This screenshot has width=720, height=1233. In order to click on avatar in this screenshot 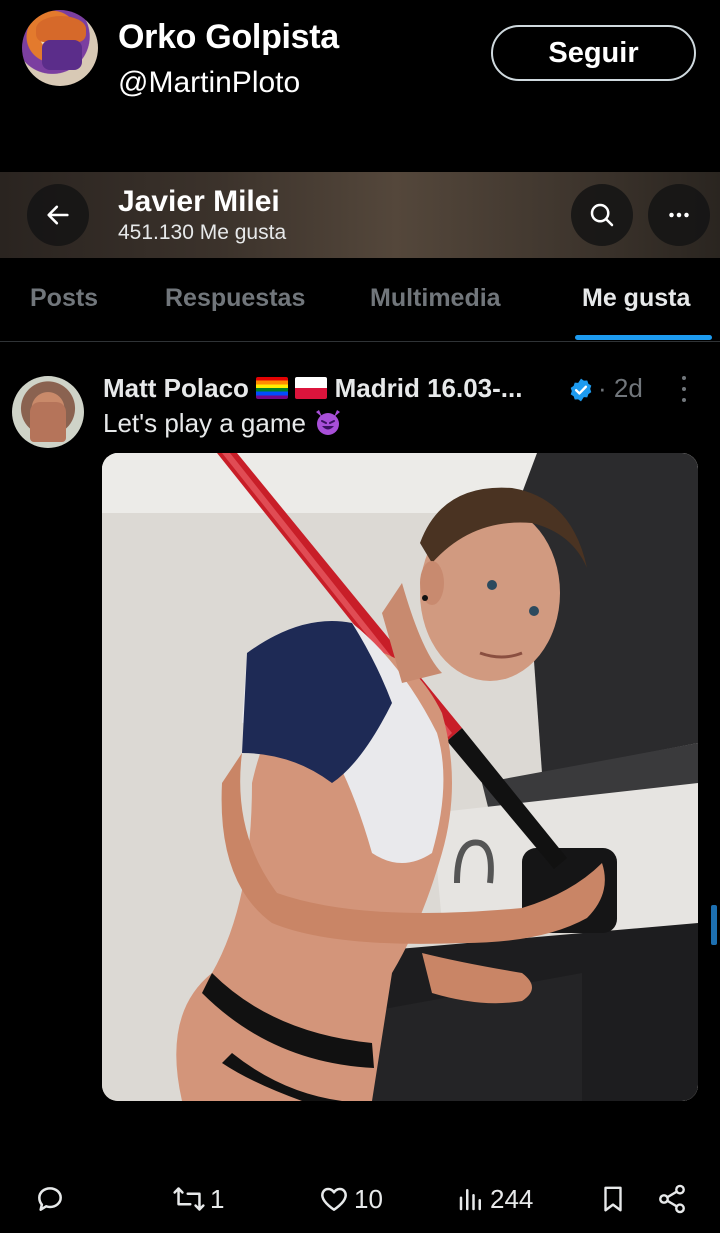, I will do `click(60, 48)`.